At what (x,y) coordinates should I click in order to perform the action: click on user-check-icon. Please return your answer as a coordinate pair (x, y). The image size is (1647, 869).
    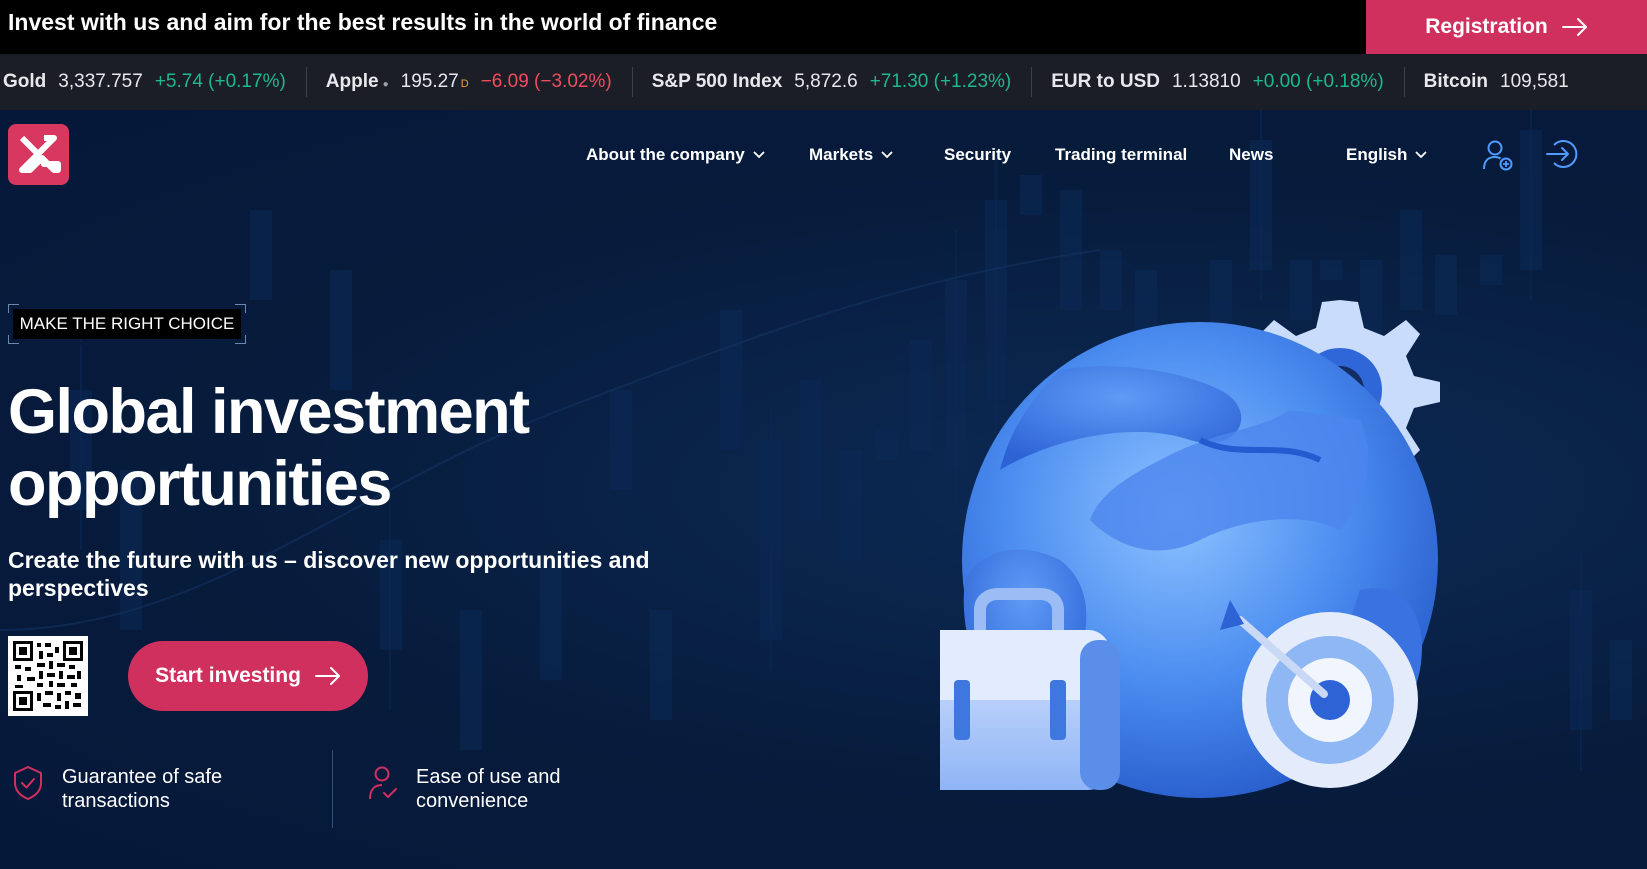
    Looking at the image, I should click on (383, 783).